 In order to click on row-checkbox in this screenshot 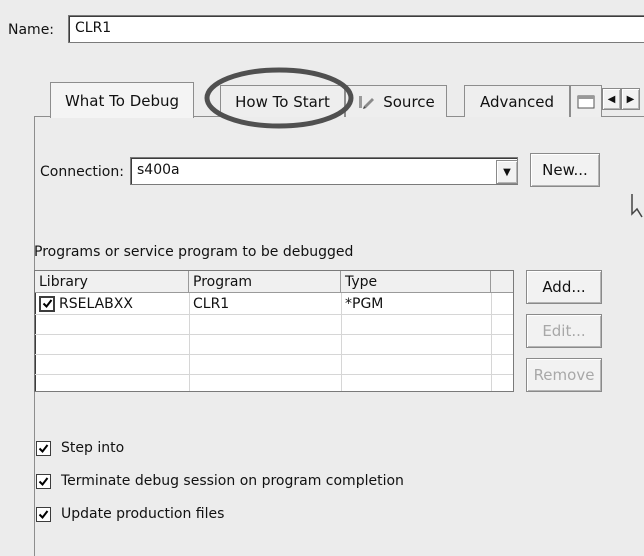, I will do `click(47, 303)`.